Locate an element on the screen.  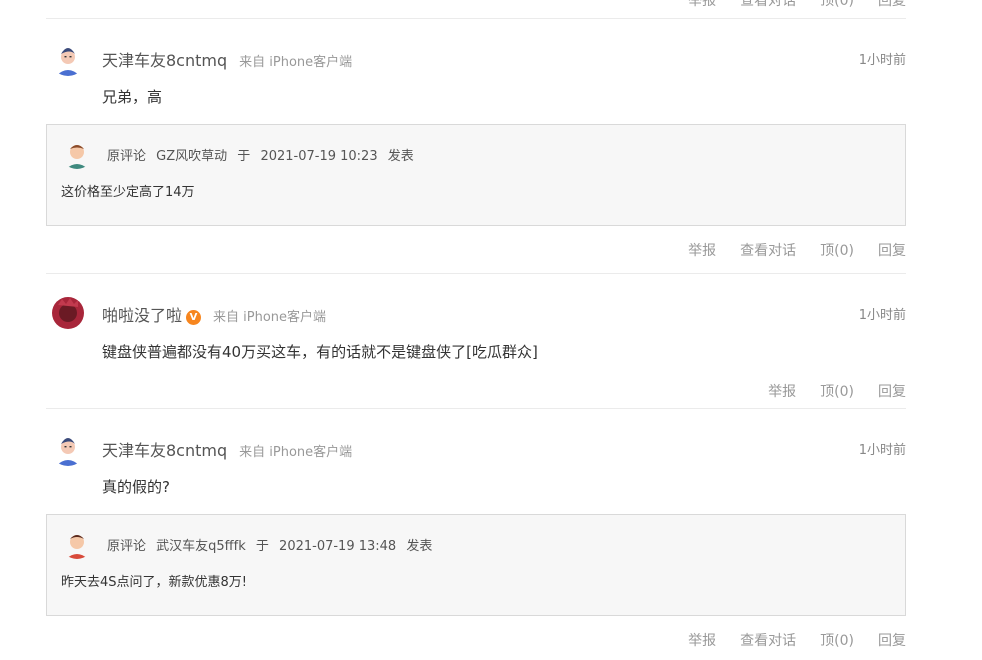
quoted-datetime: 2021-07-19 13:48 is located at coordinates (338, 546).